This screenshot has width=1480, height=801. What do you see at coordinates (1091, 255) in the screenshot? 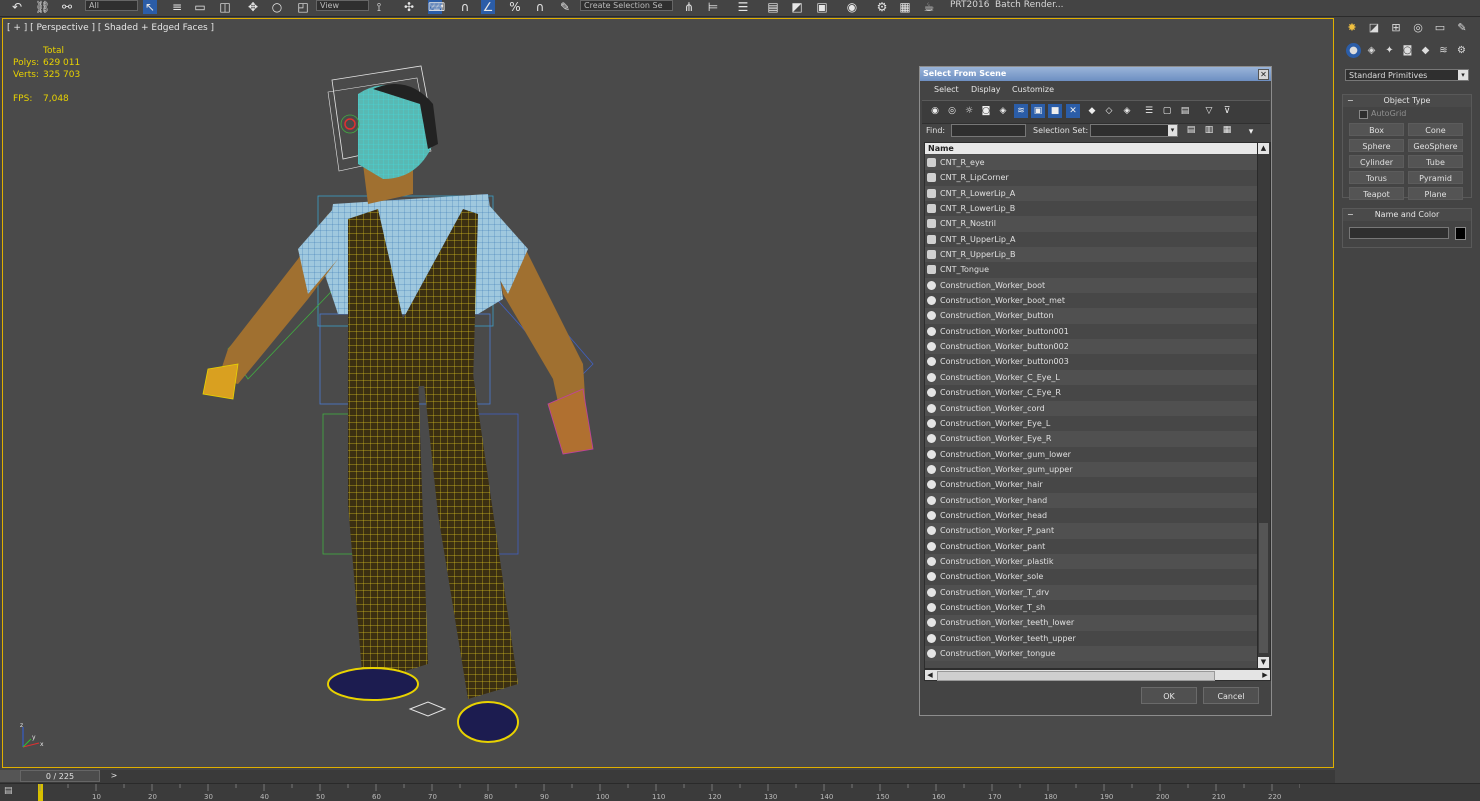
I see `list-item: CNT_R_UpperLip_B` at bounding box center [1091, 255].